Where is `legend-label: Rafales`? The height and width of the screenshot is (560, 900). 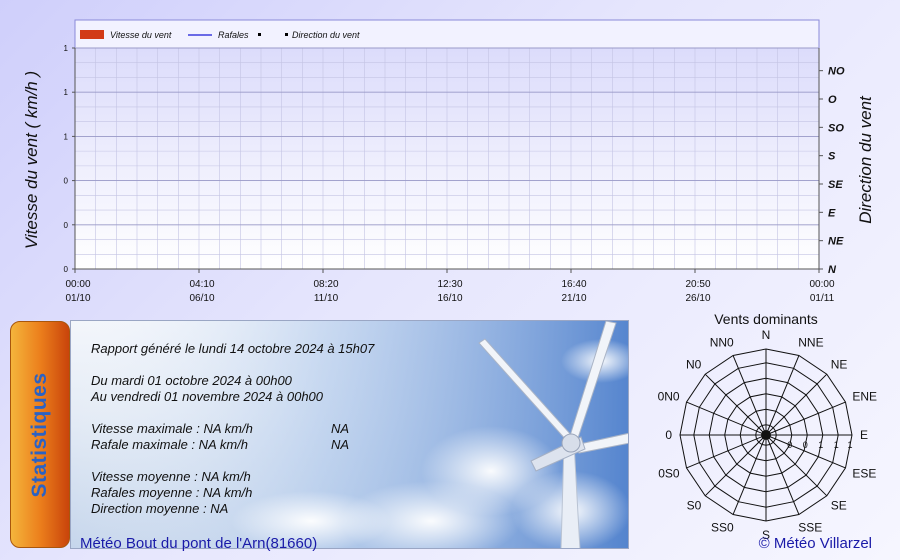 legend-label: Rafales is located at coordinates (233, 35).